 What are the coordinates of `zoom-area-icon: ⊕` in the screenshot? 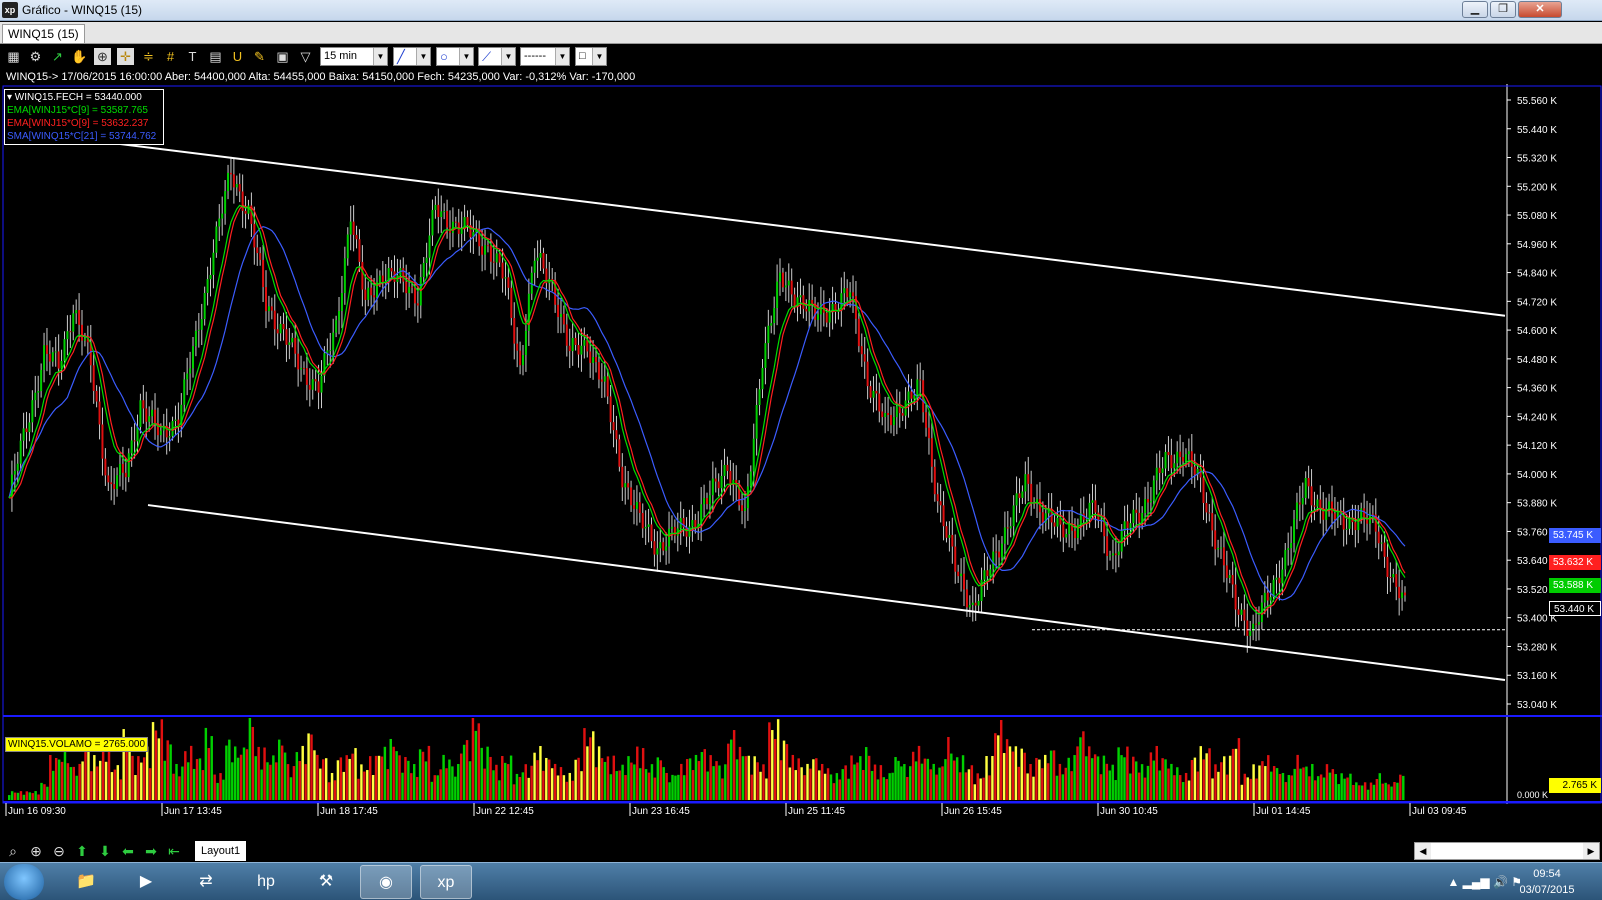 It's located at (102, 56).